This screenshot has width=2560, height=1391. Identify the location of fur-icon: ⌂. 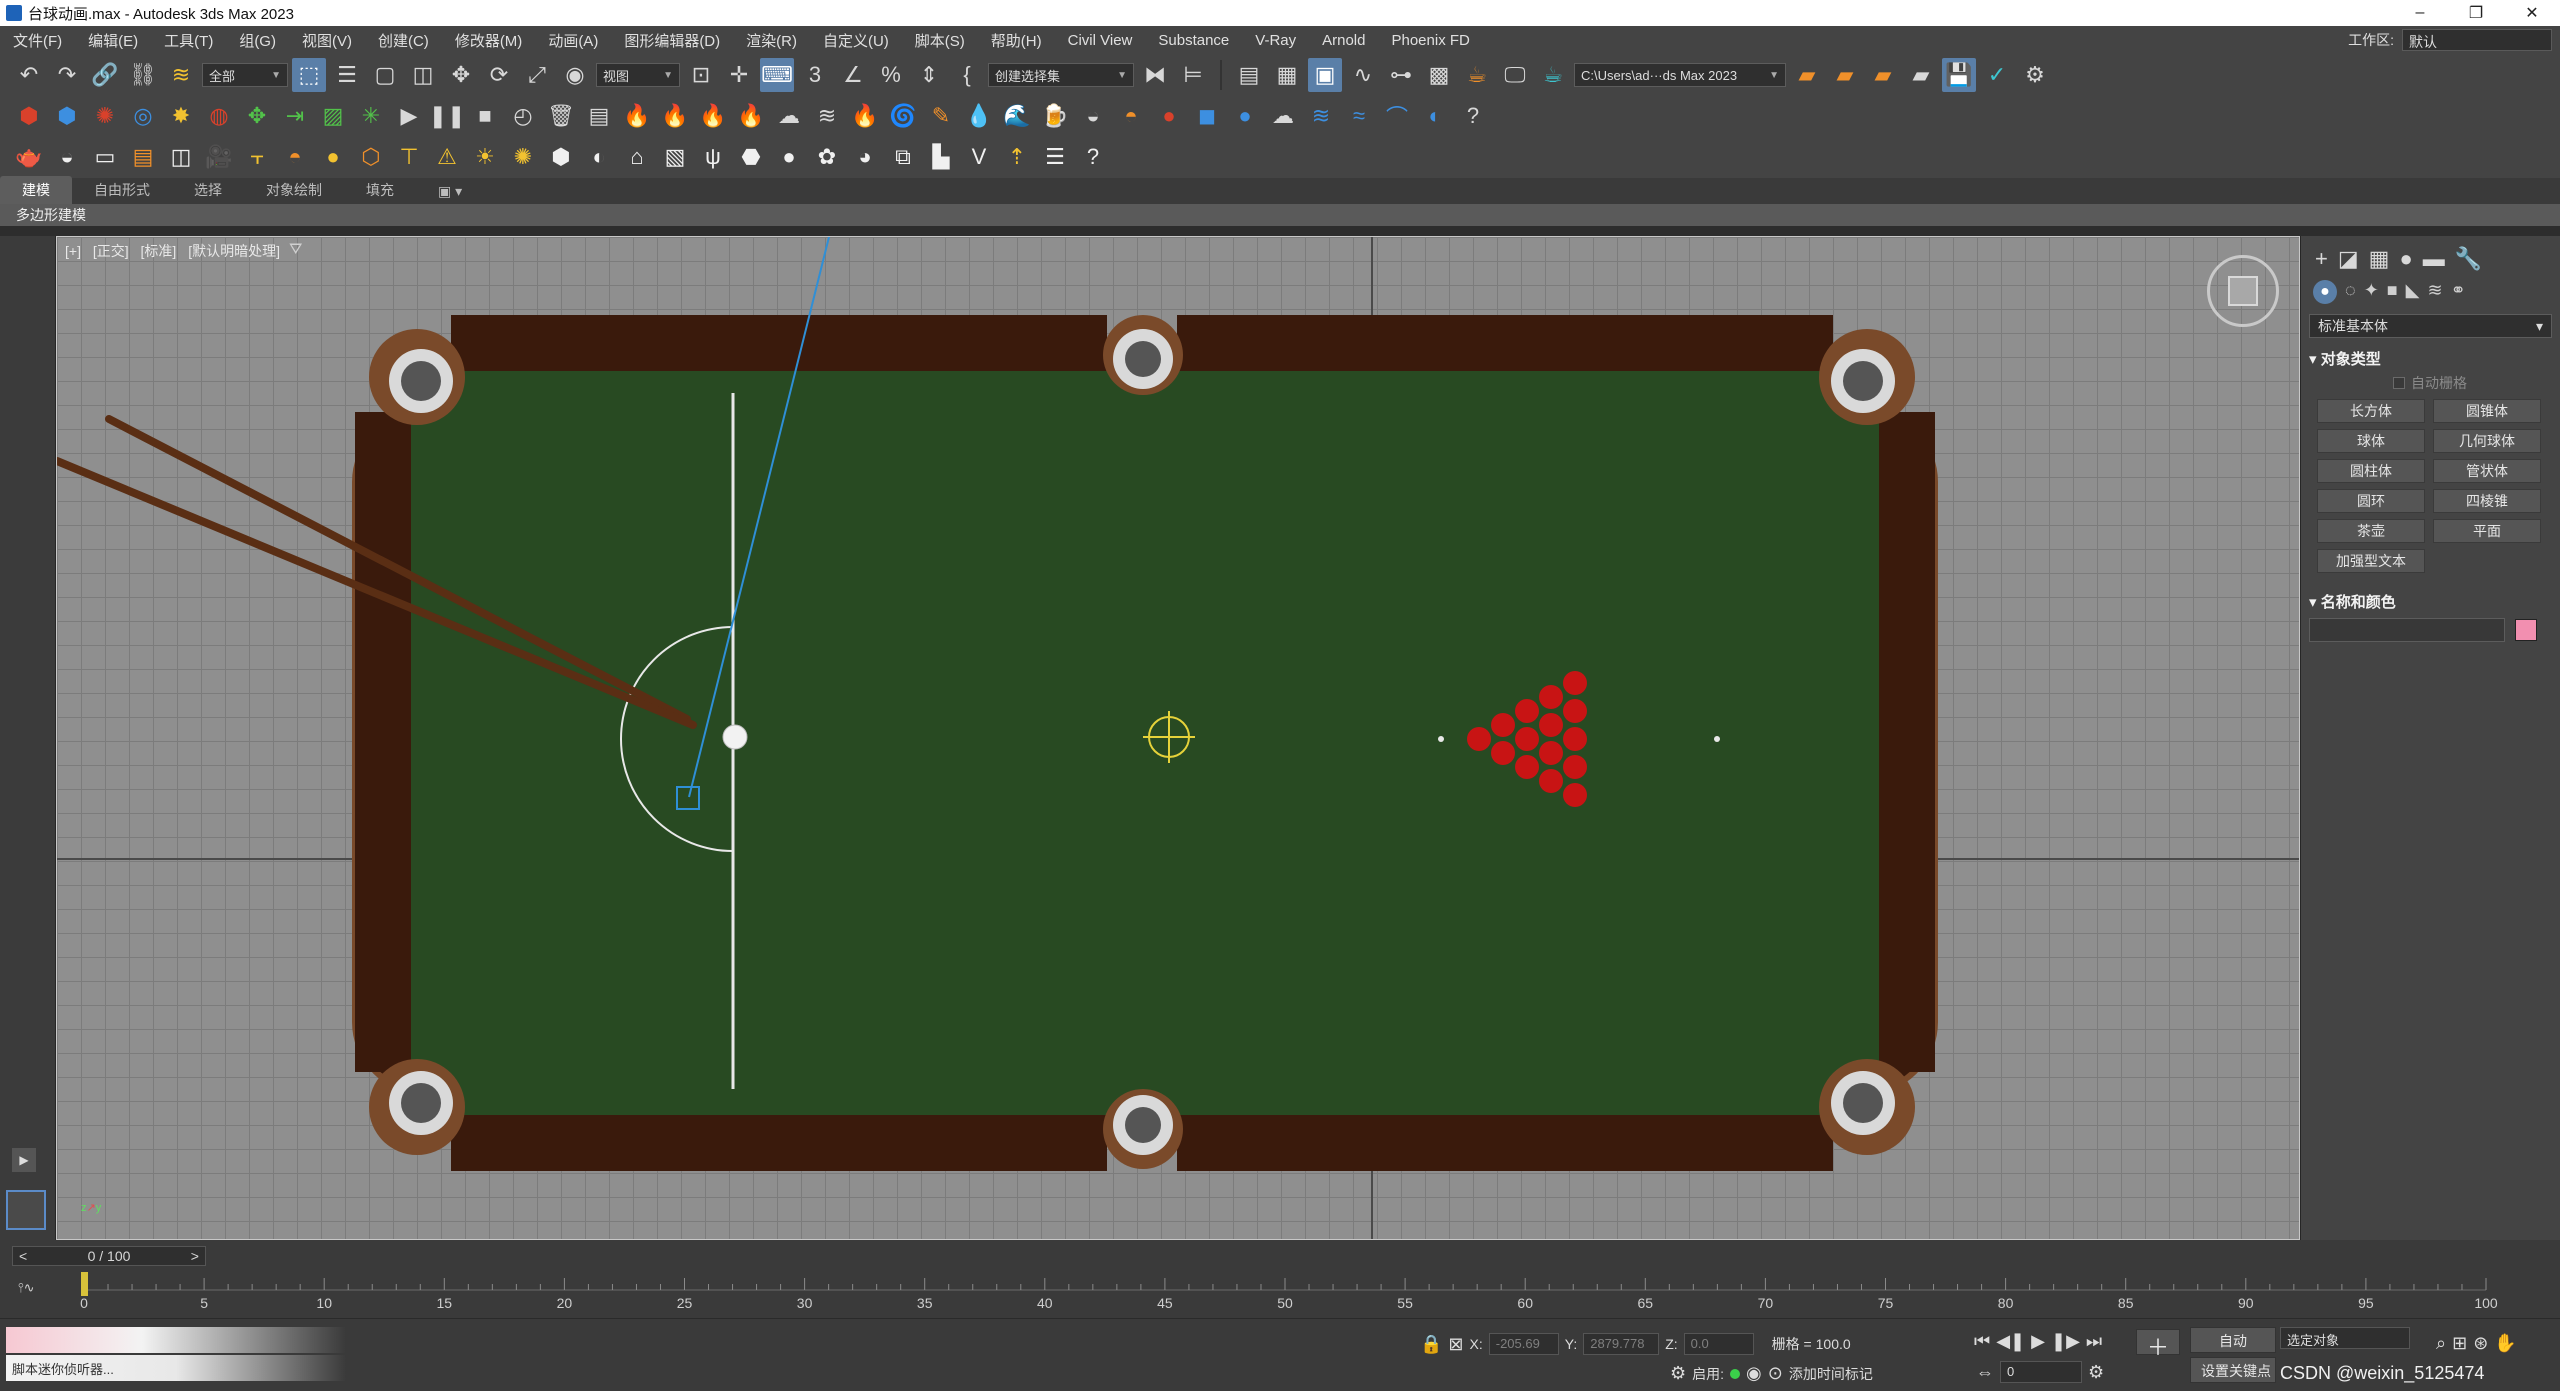
(637, 157).